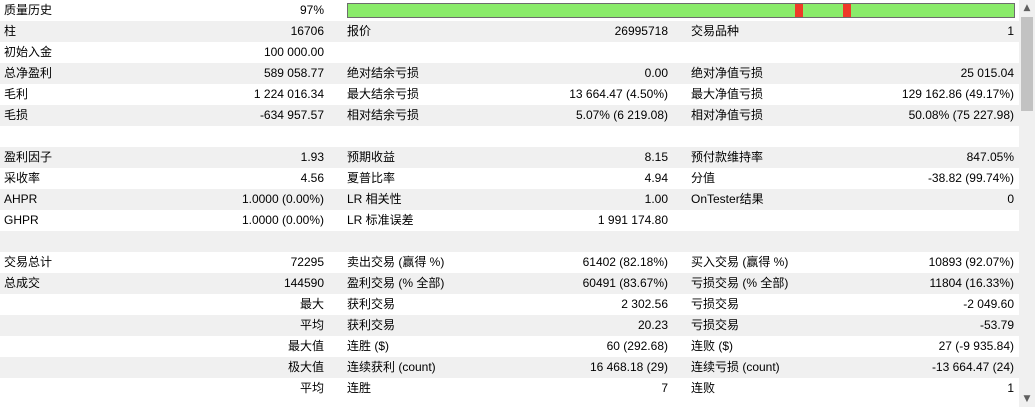 Image resolution: width=1035 pixels, height=407 pixels. I want to click on metric-label: GHPR, so click(21, 220).